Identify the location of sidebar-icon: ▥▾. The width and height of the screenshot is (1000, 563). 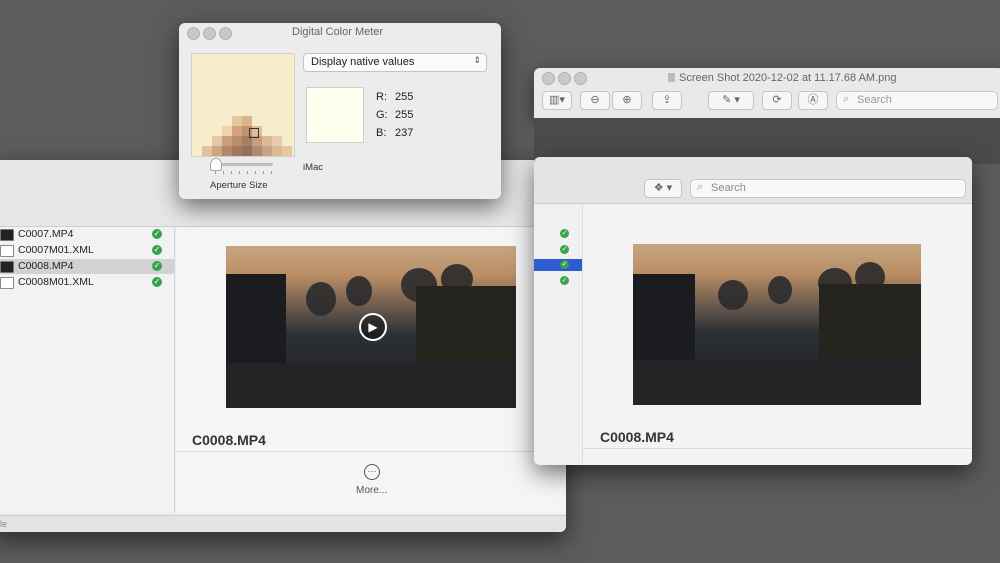
(557, 100).